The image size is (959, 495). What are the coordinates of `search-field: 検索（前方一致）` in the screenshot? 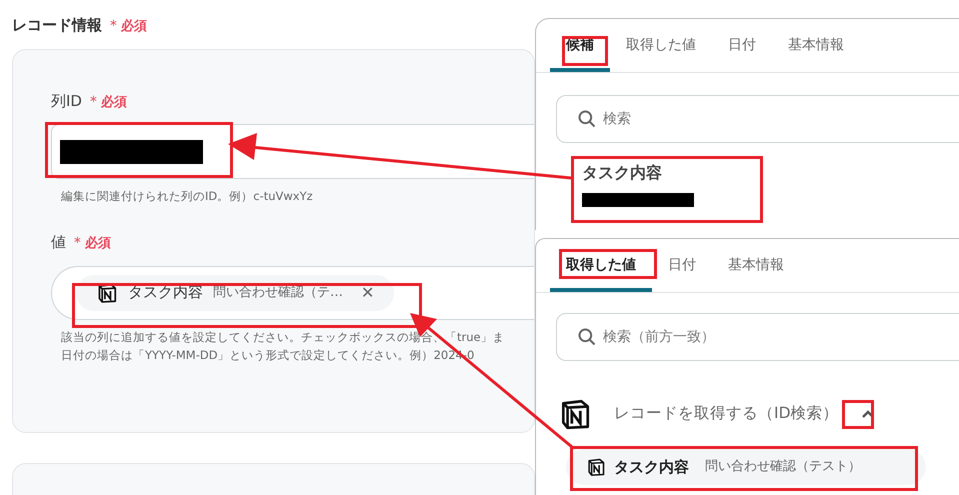 It's located at (757, 337).